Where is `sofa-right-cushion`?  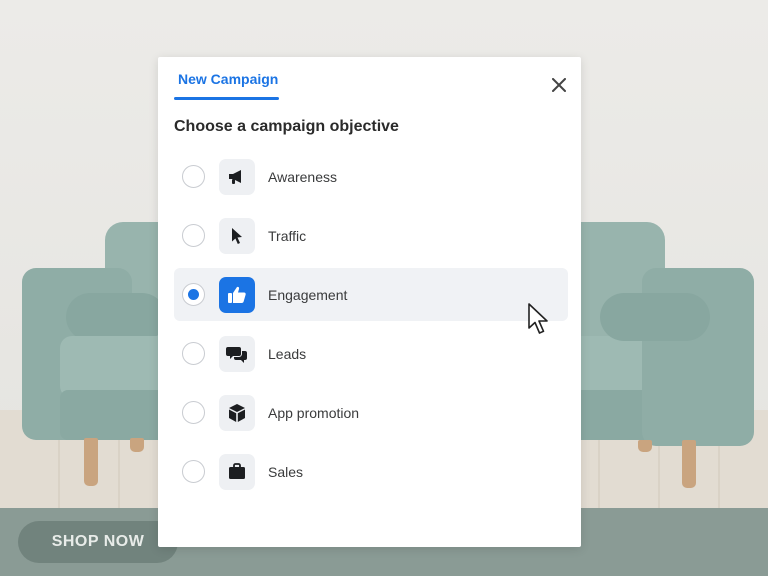 sofa-right-cushion is located at coordinates (655, 317).